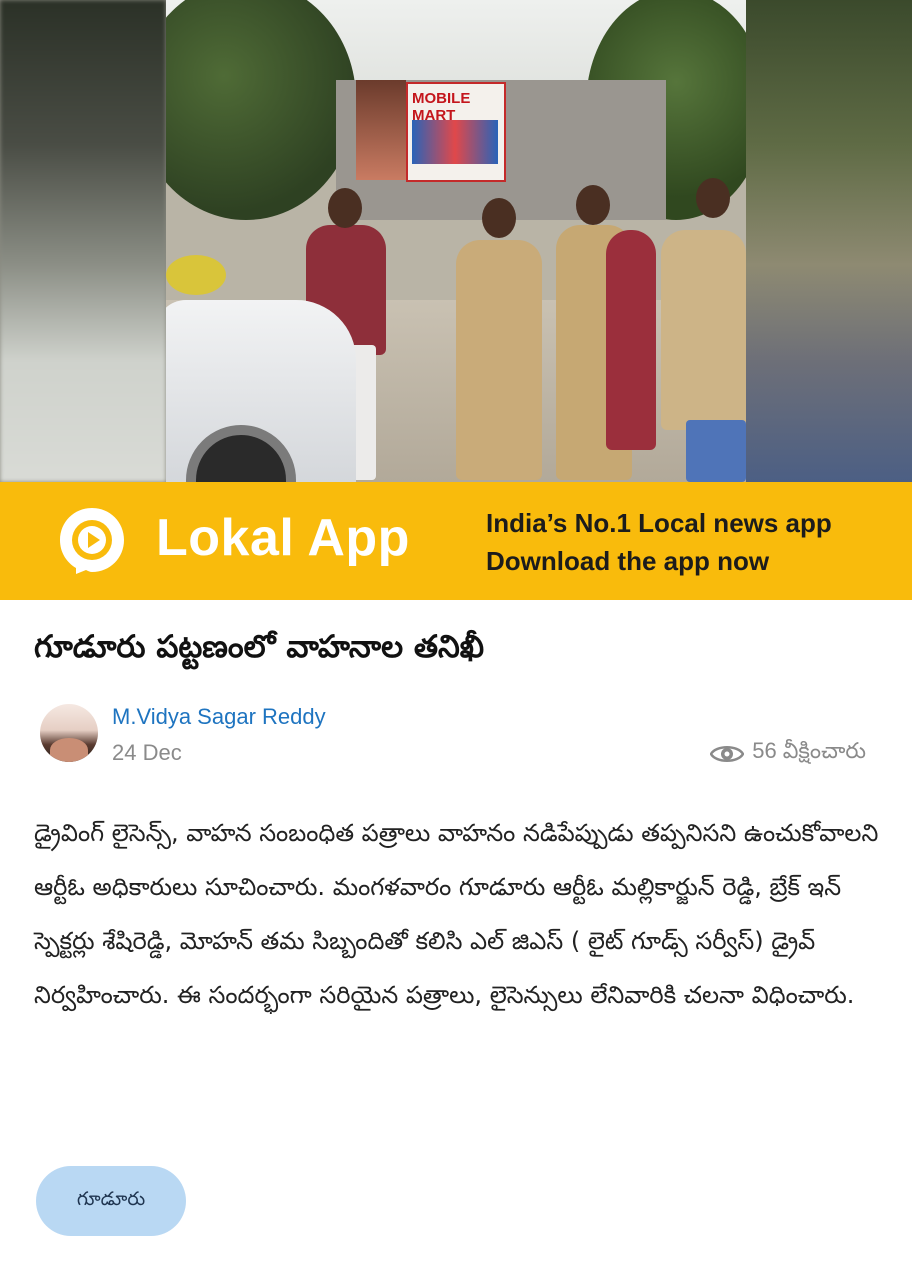 This screenshot has height=1280, width=912. I want to click on tagline-line-2: Download the app now, so click(628, 561).